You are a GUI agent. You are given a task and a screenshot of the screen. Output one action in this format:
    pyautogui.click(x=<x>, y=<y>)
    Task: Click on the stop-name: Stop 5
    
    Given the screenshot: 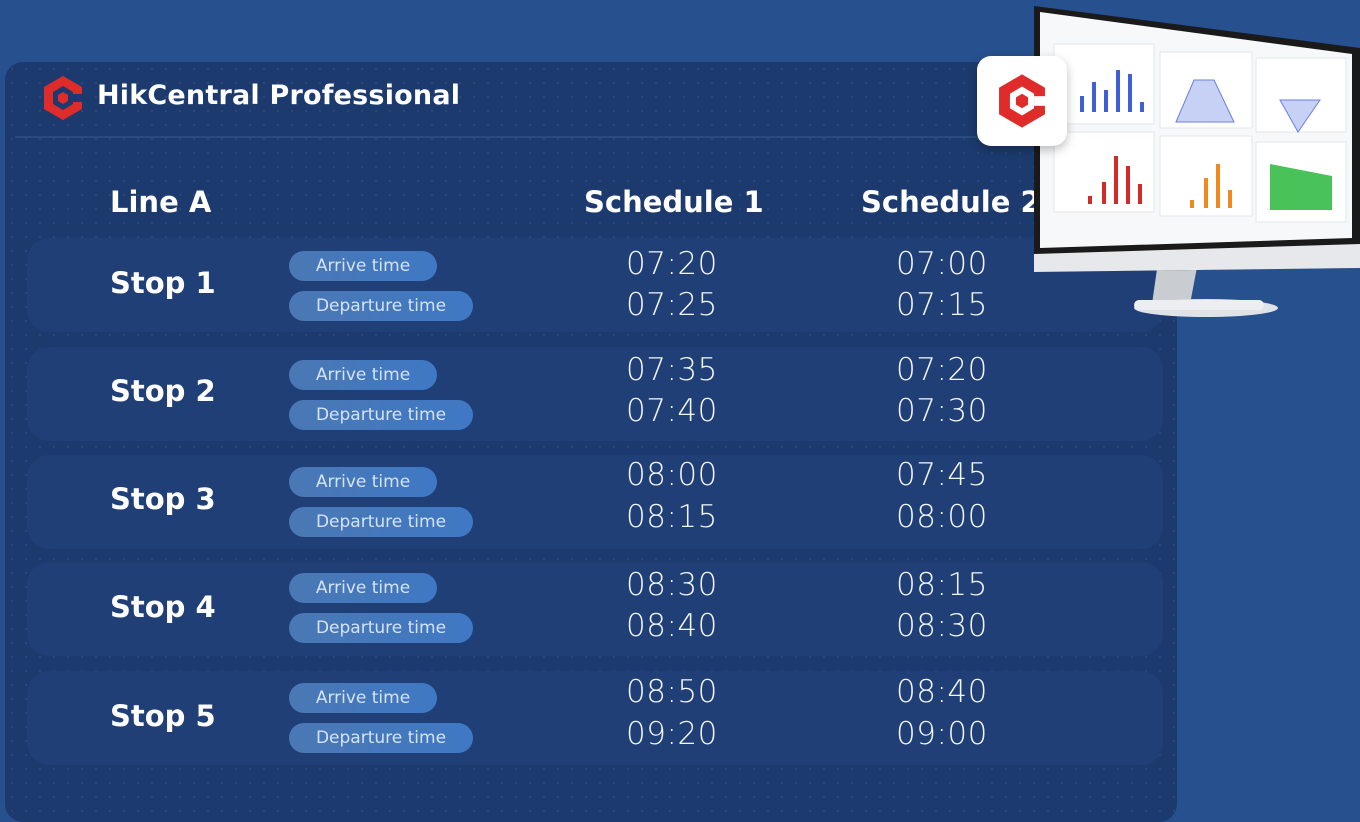 What is the action you would take?
    pyautogui.click(x=163, y=716)
    